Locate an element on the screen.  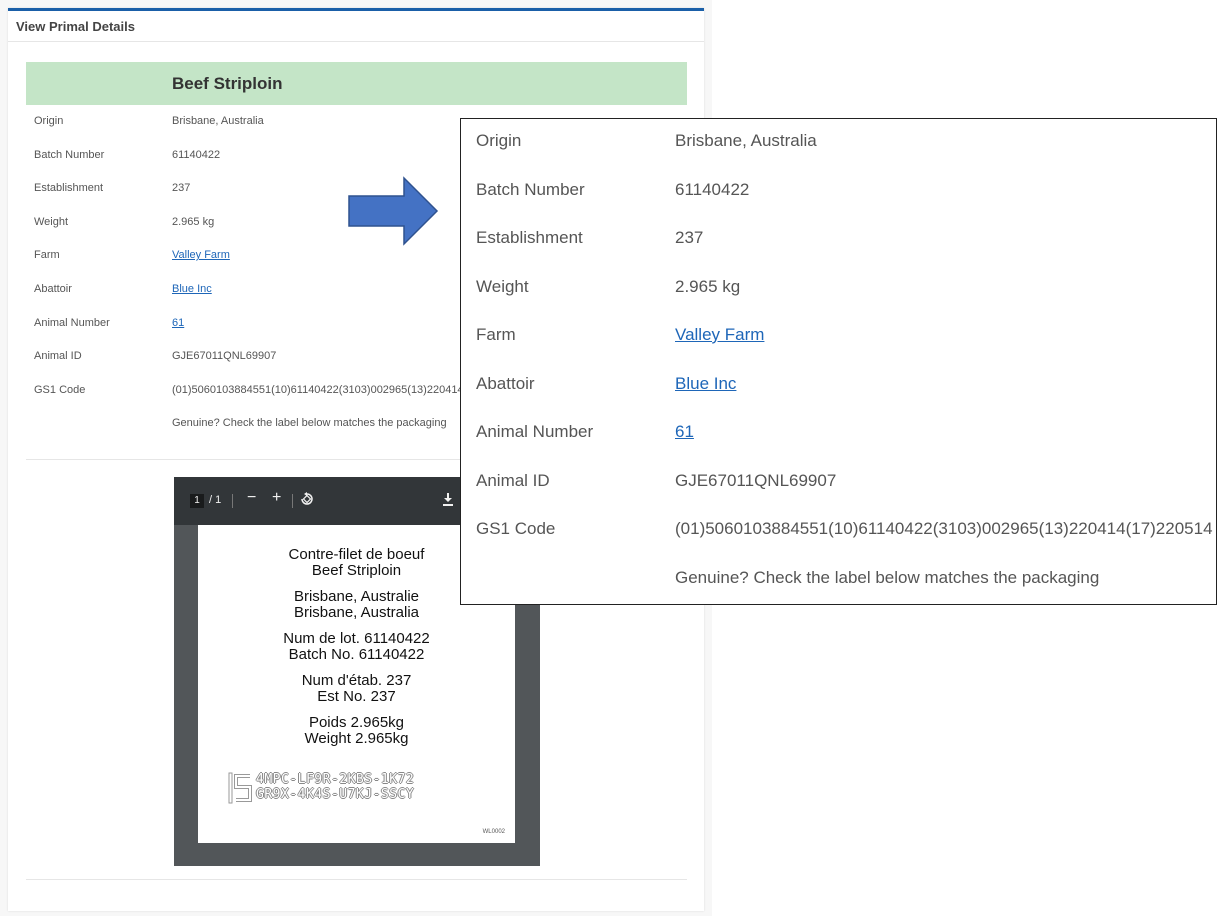
minus-icon: − is located at coordinates (251, 498).